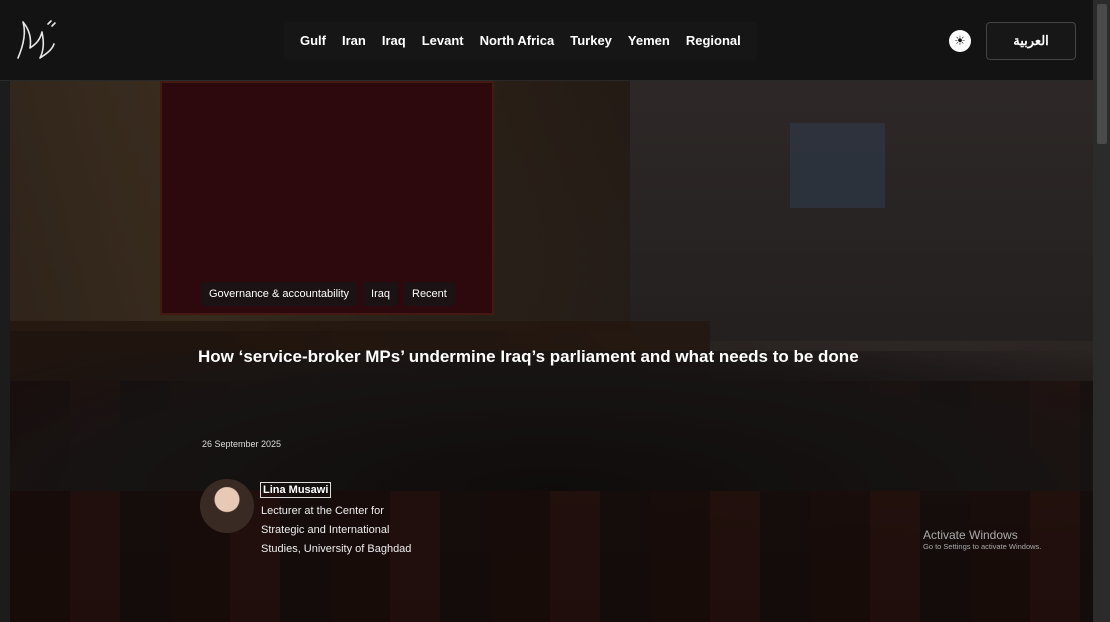 Image resolution: width=1110 pixels, height=622 pixels. What do you see at coordinates (296, 490) in the screenshot?
I see `author-name: Lina Musawi` at bounding box center [296, 490].